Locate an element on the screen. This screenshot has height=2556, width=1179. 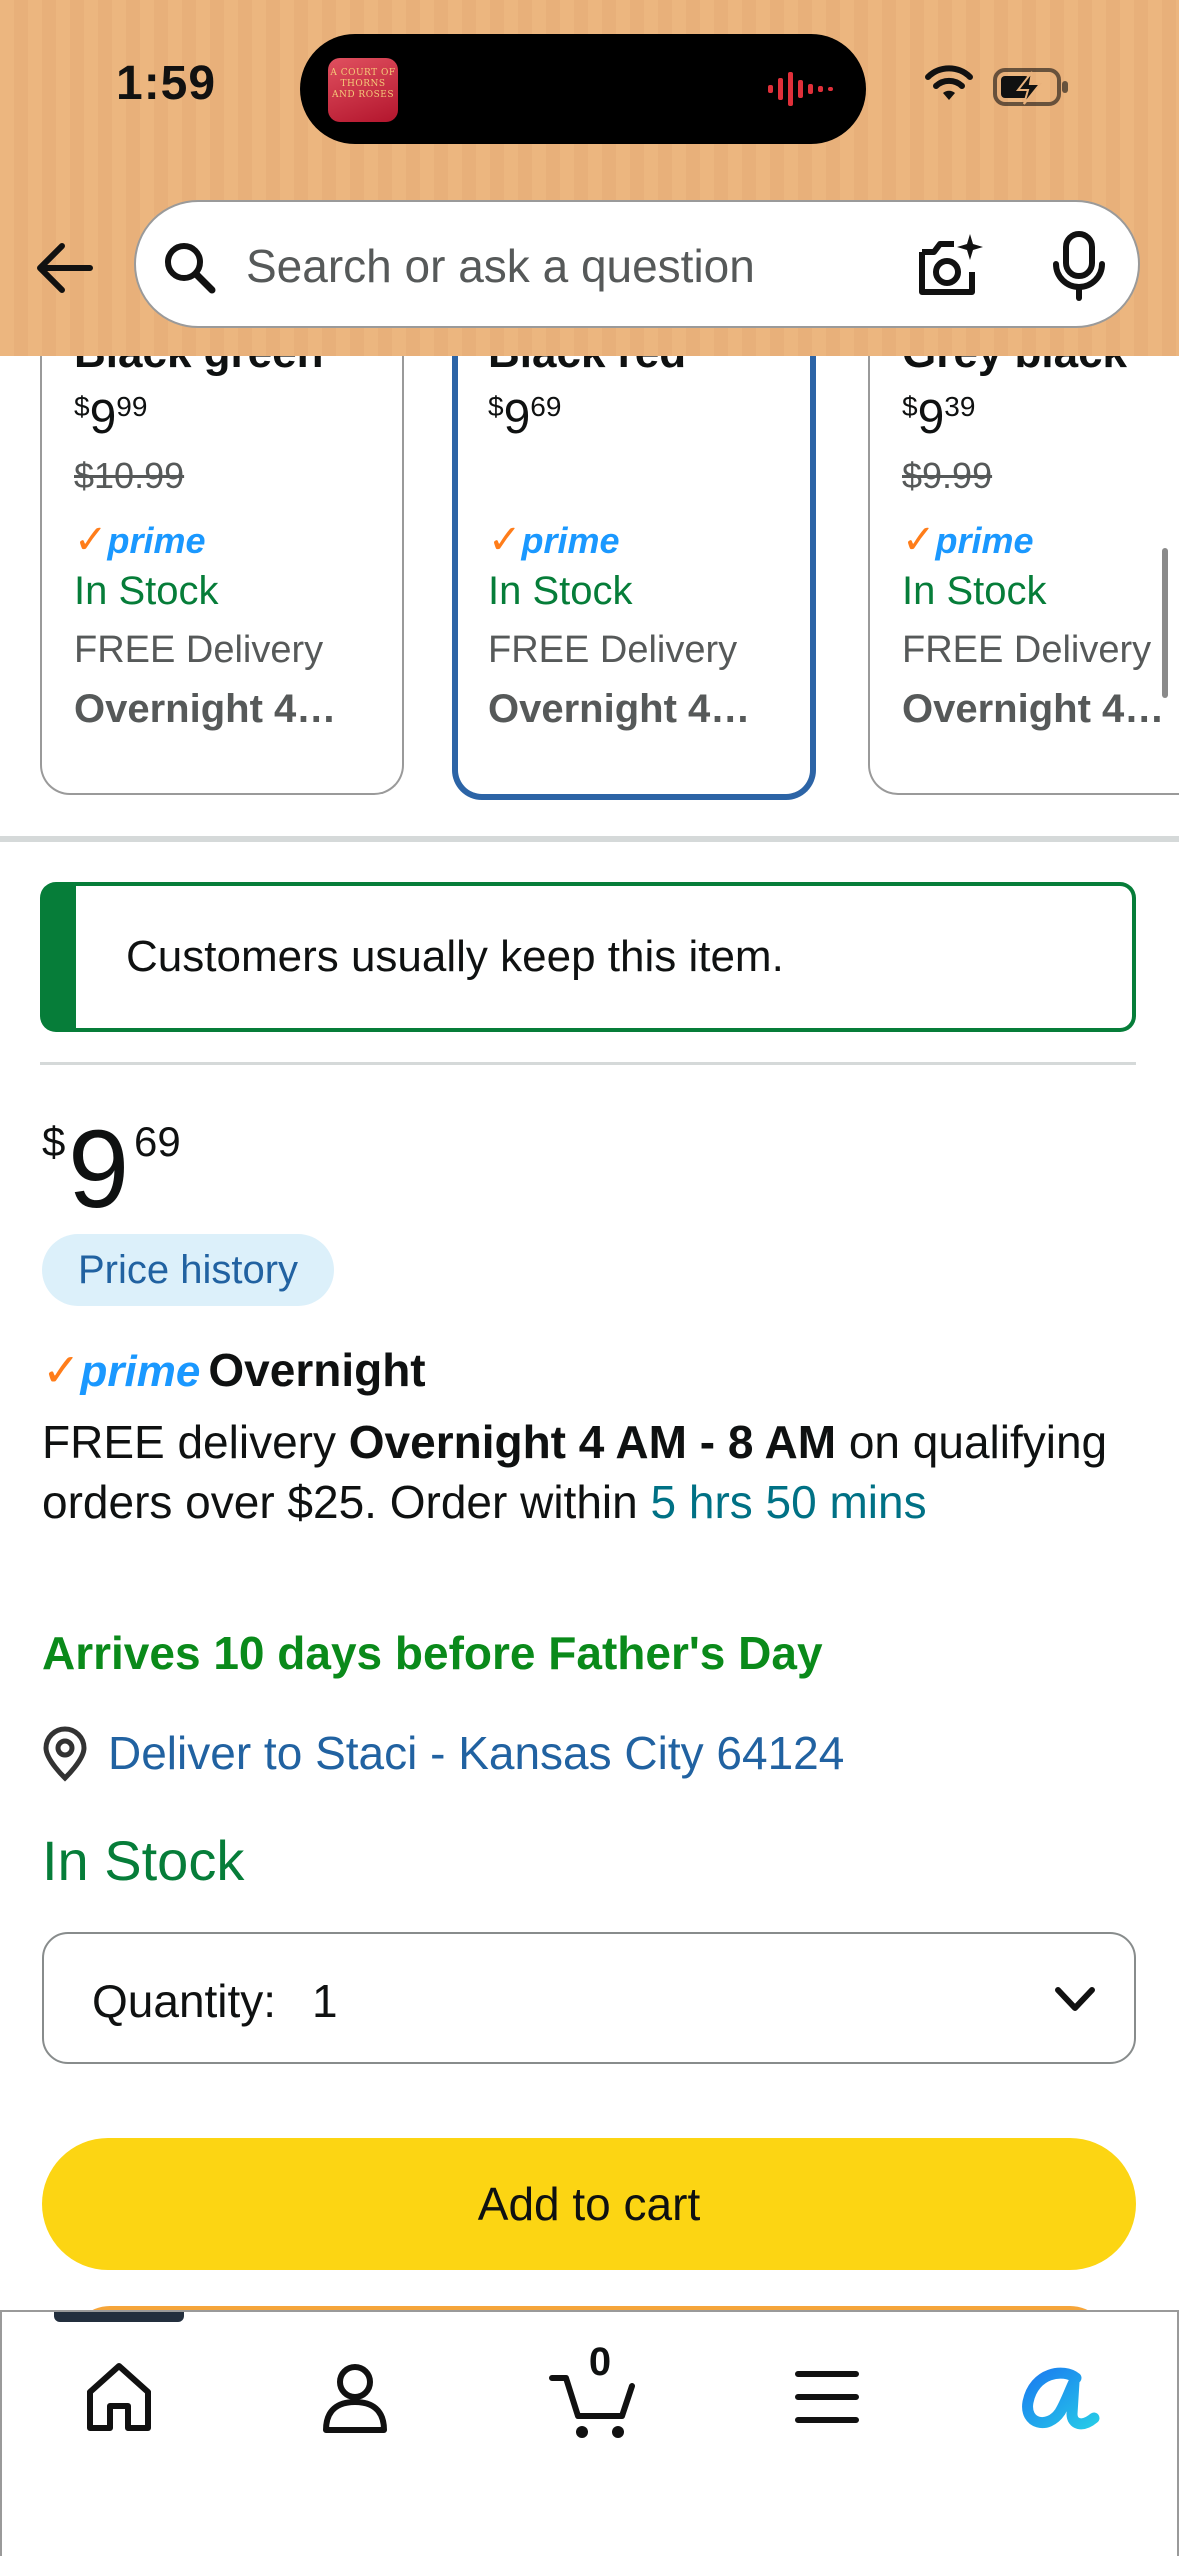
variant-list-price: $9.99 is located at coordinates (947, 475).